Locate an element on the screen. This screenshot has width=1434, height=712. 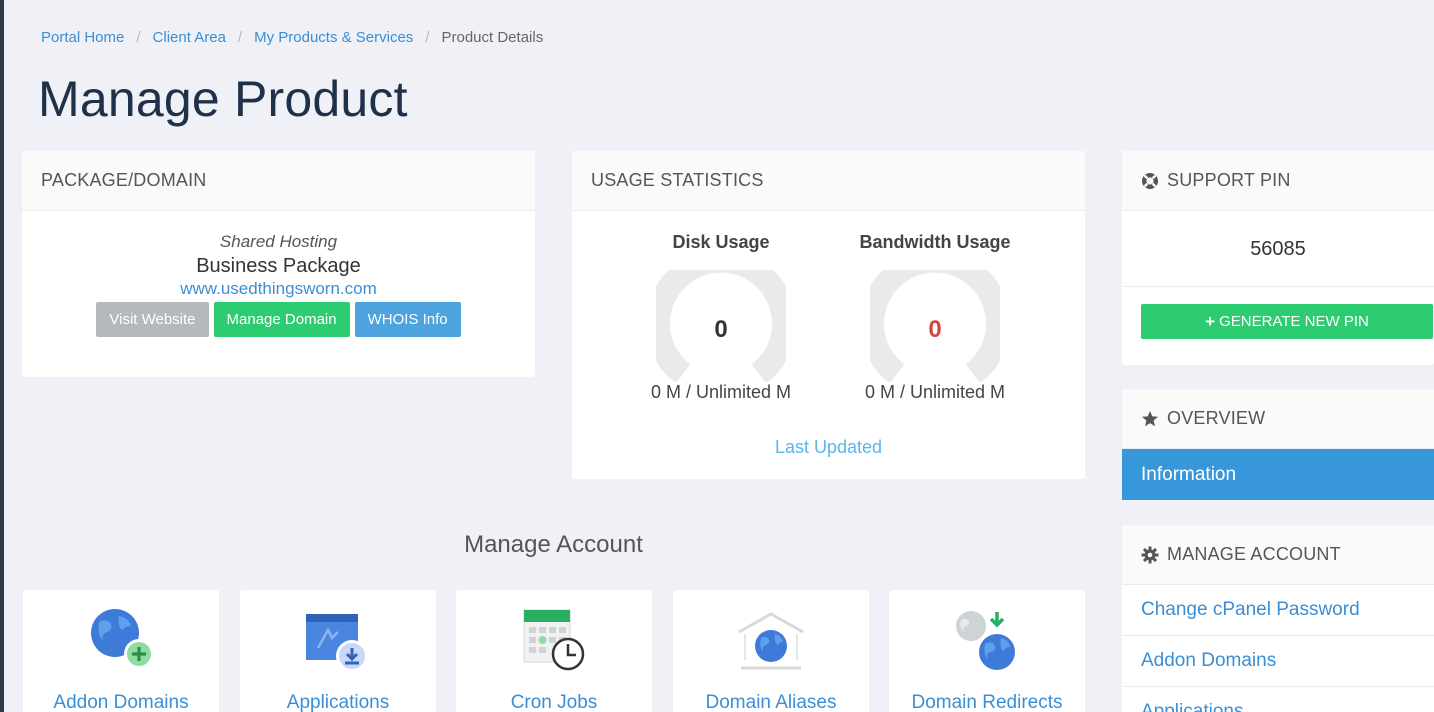
life-ring-icon is located at coordinates (1150, 181).